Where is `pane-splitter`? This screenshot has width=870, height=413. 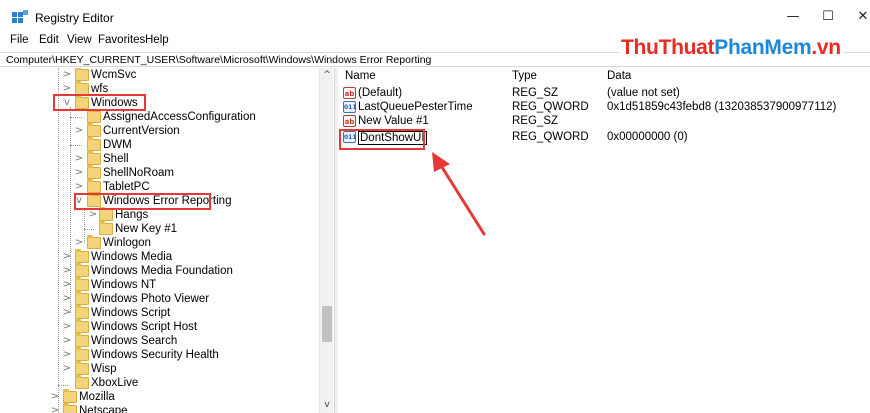
pane-splitter is located at coordinates (336, 240).